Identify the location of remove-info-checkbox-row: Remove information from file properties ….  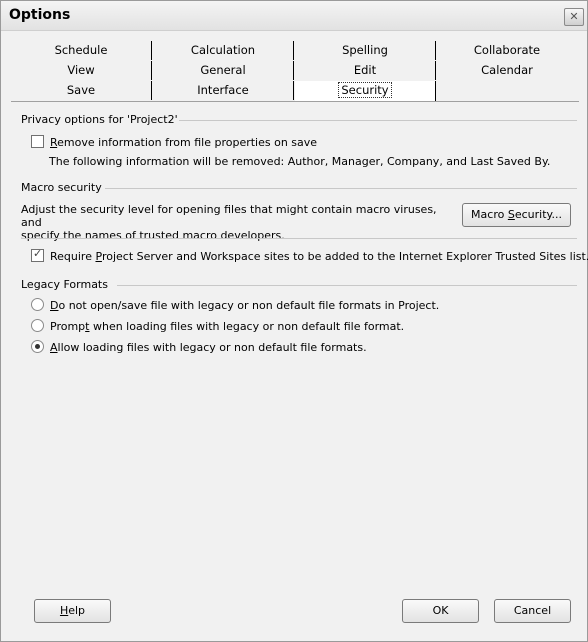
(174, 142).